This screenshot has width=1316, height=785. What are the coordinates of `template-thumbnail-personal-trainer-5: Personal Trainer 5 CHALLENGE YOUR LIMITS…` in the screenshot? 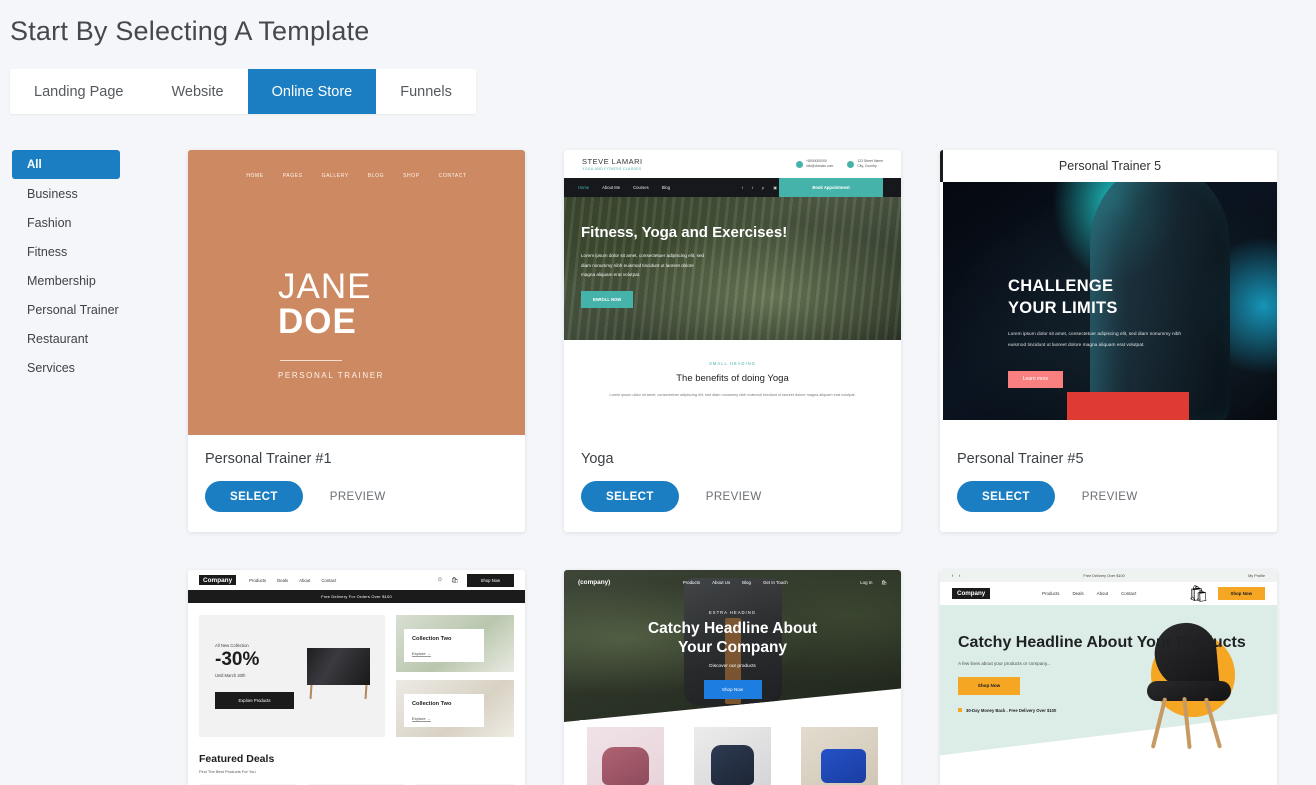 It's located at (1108, 292).